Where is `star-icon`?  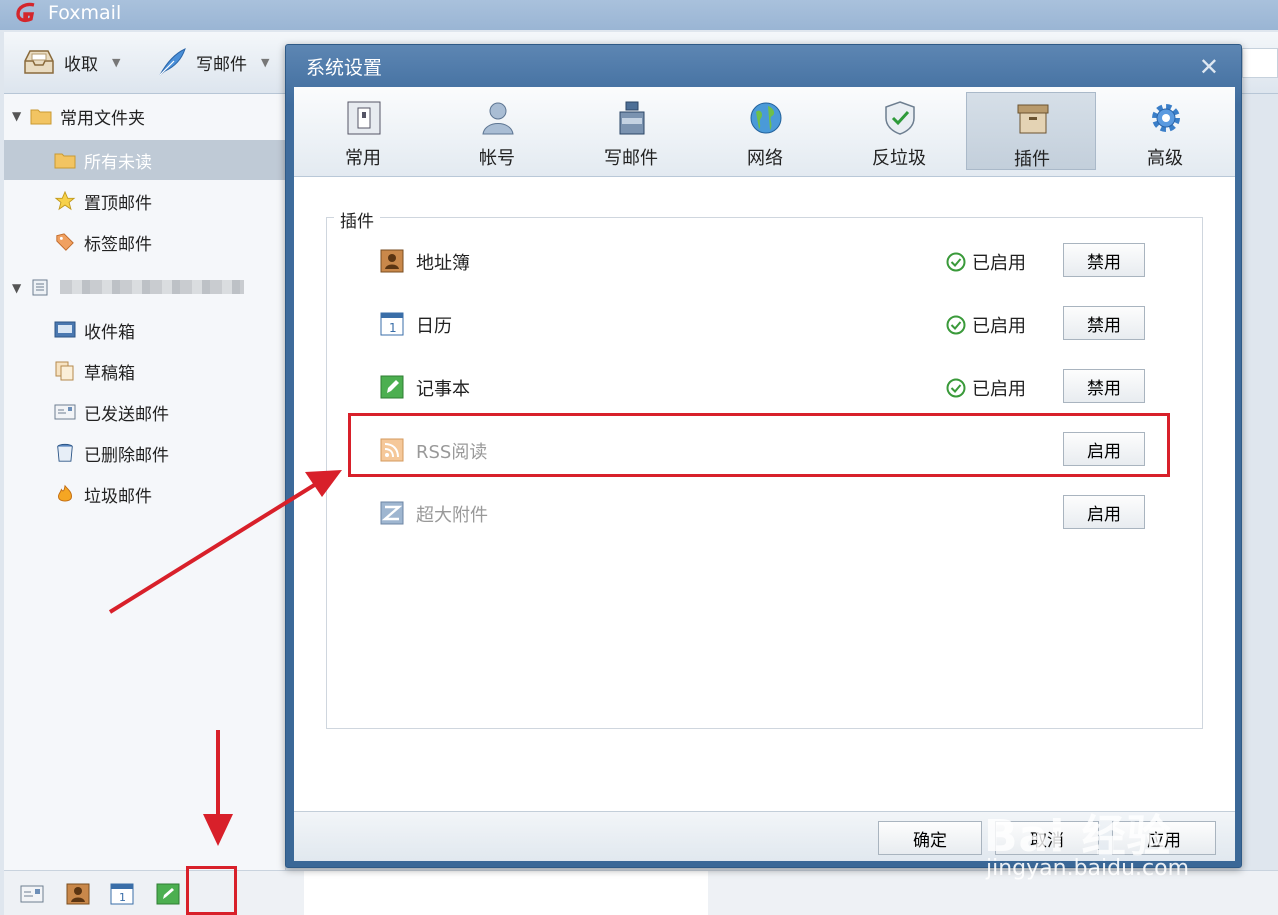 star-icon is located at coordinates (65, 201).